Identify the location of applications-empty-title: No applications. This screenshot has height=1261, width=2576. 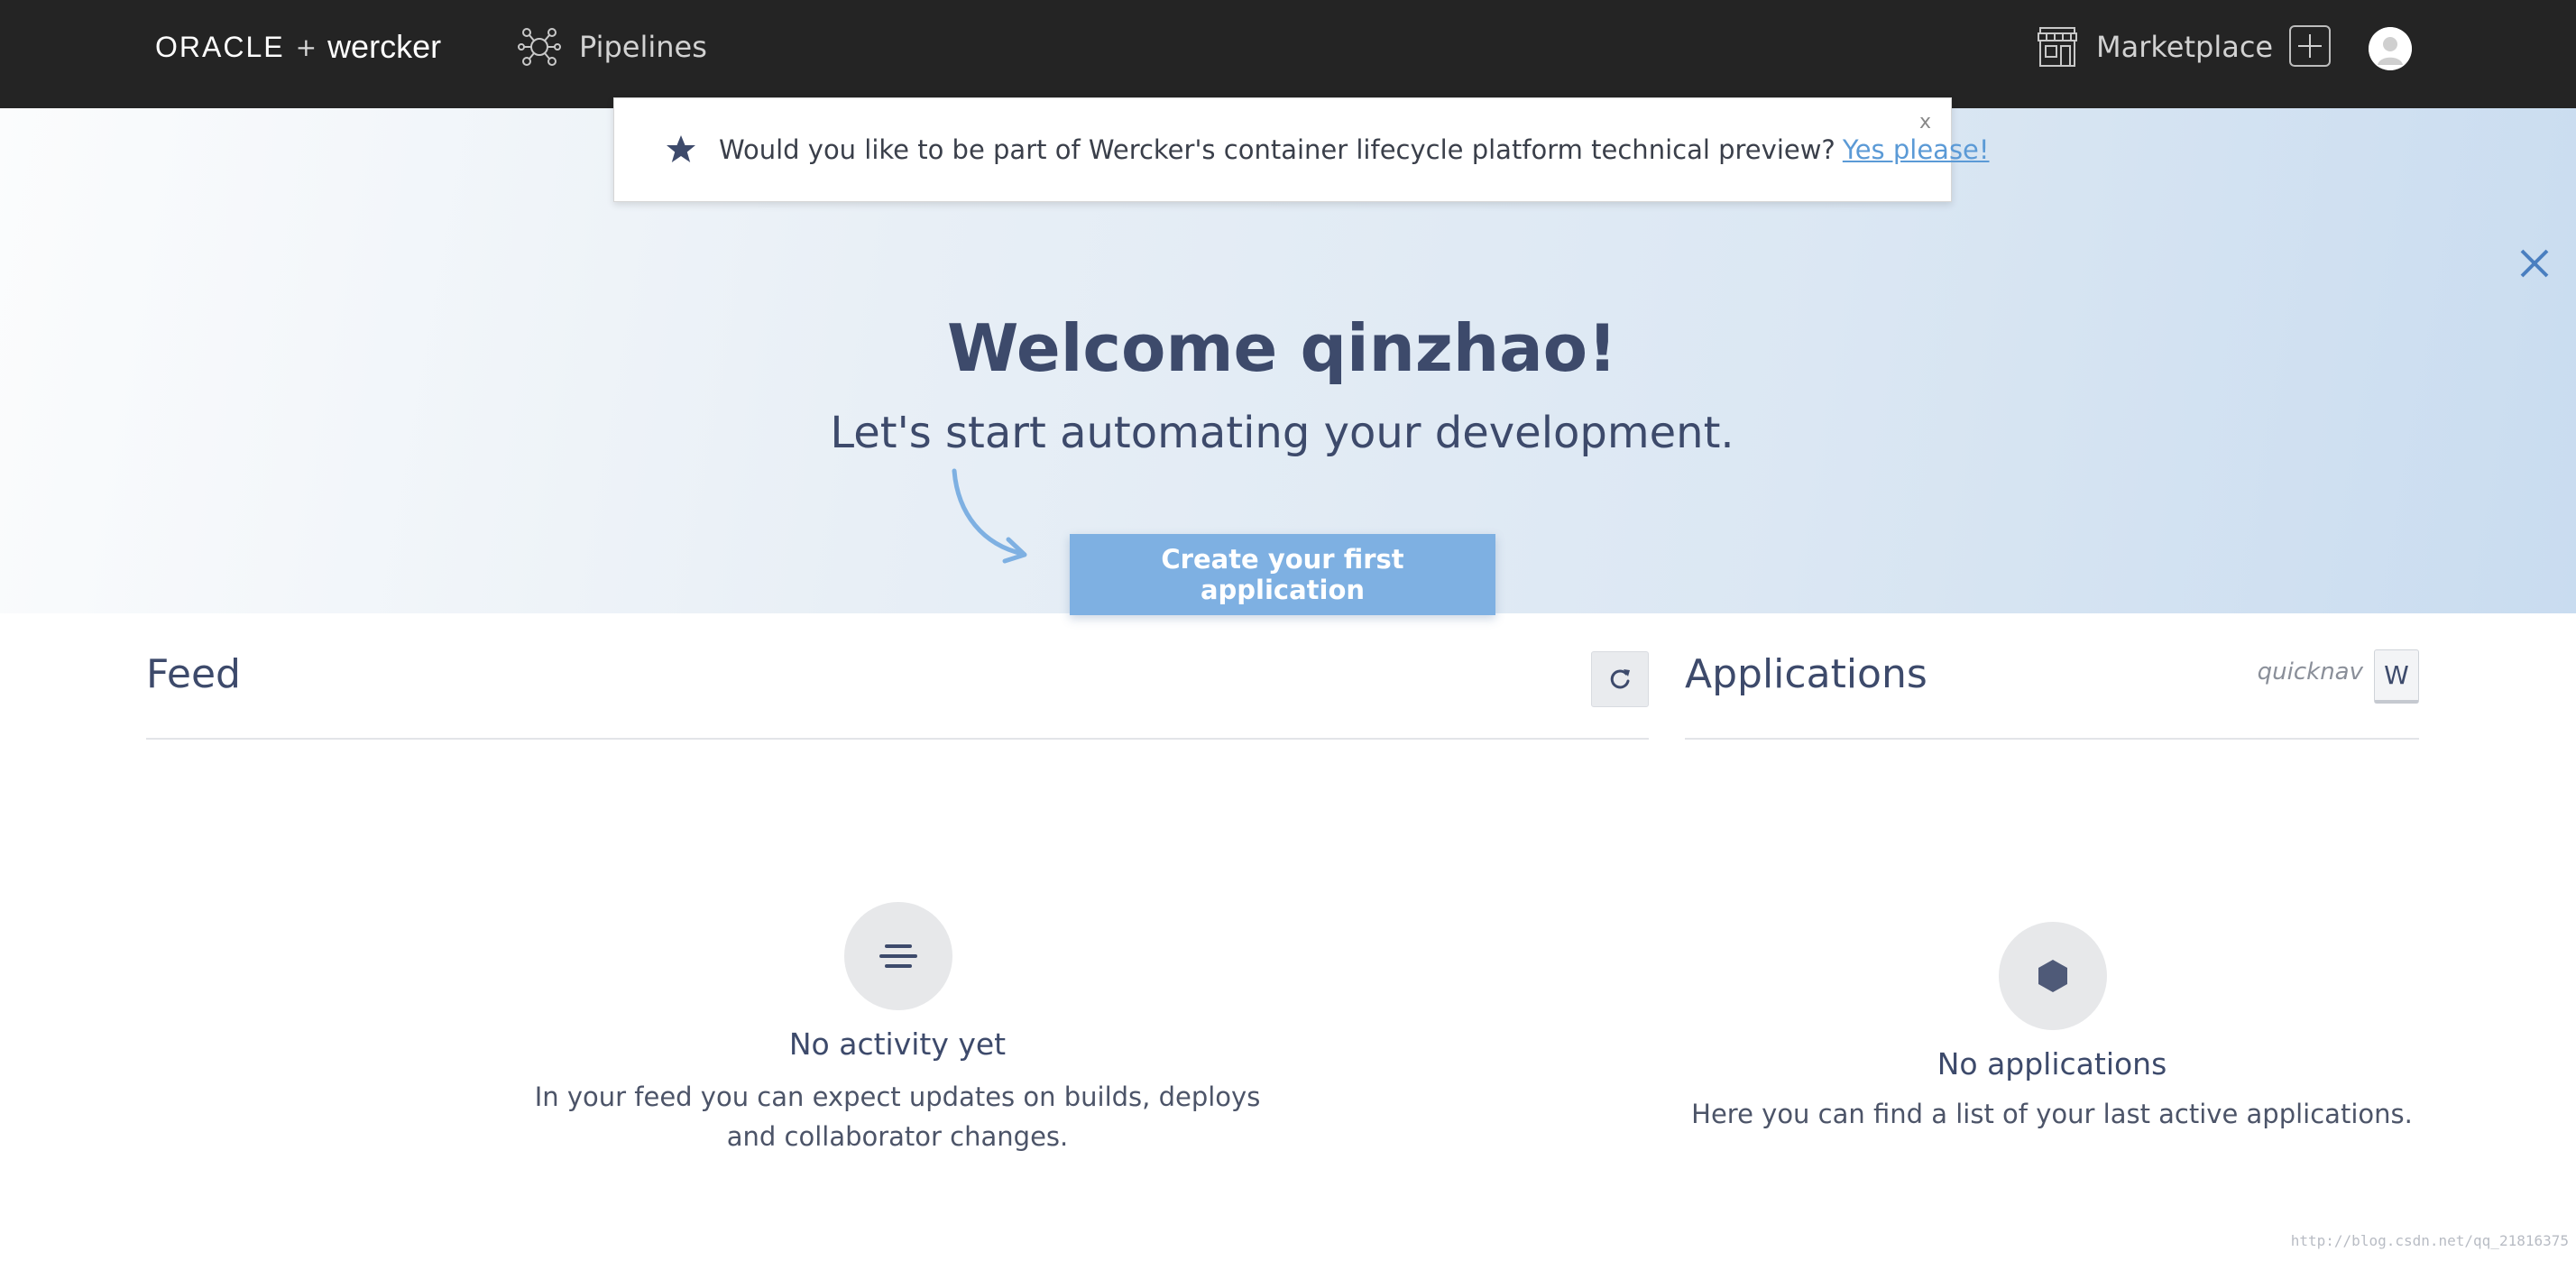
(2052, 1064).